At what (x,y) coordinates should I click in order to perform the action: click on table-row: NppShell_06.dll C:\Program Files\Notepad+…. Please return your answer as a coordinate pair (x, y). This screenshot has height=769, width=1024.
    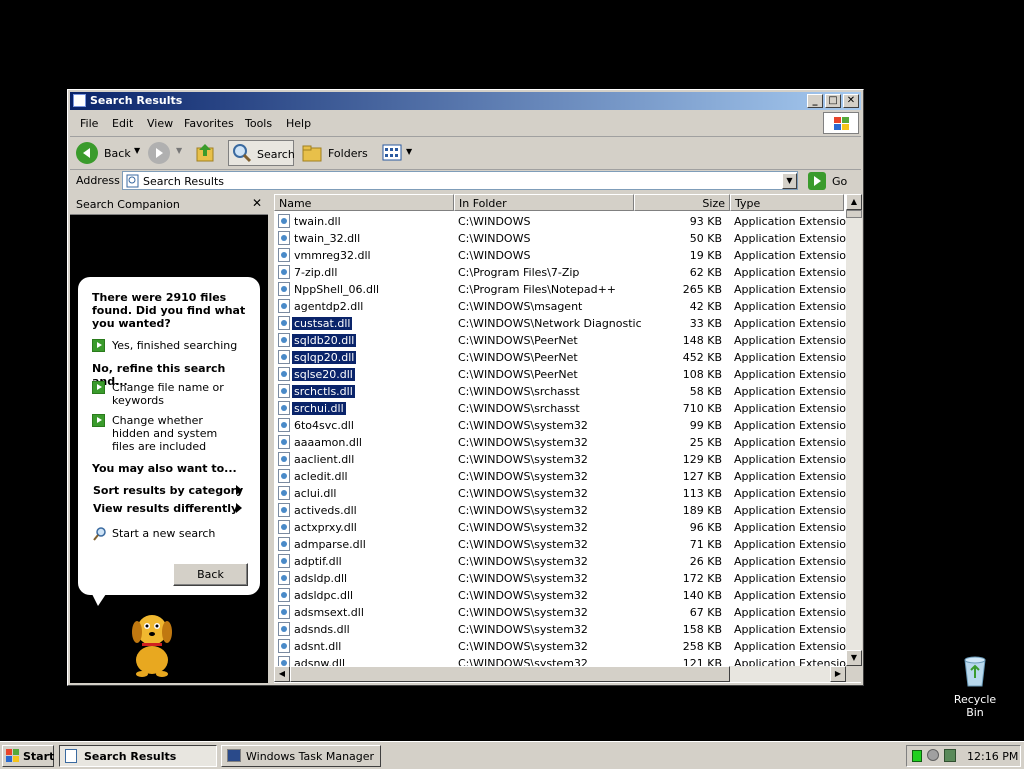
    Looking at the image, I should click on (563, 289).